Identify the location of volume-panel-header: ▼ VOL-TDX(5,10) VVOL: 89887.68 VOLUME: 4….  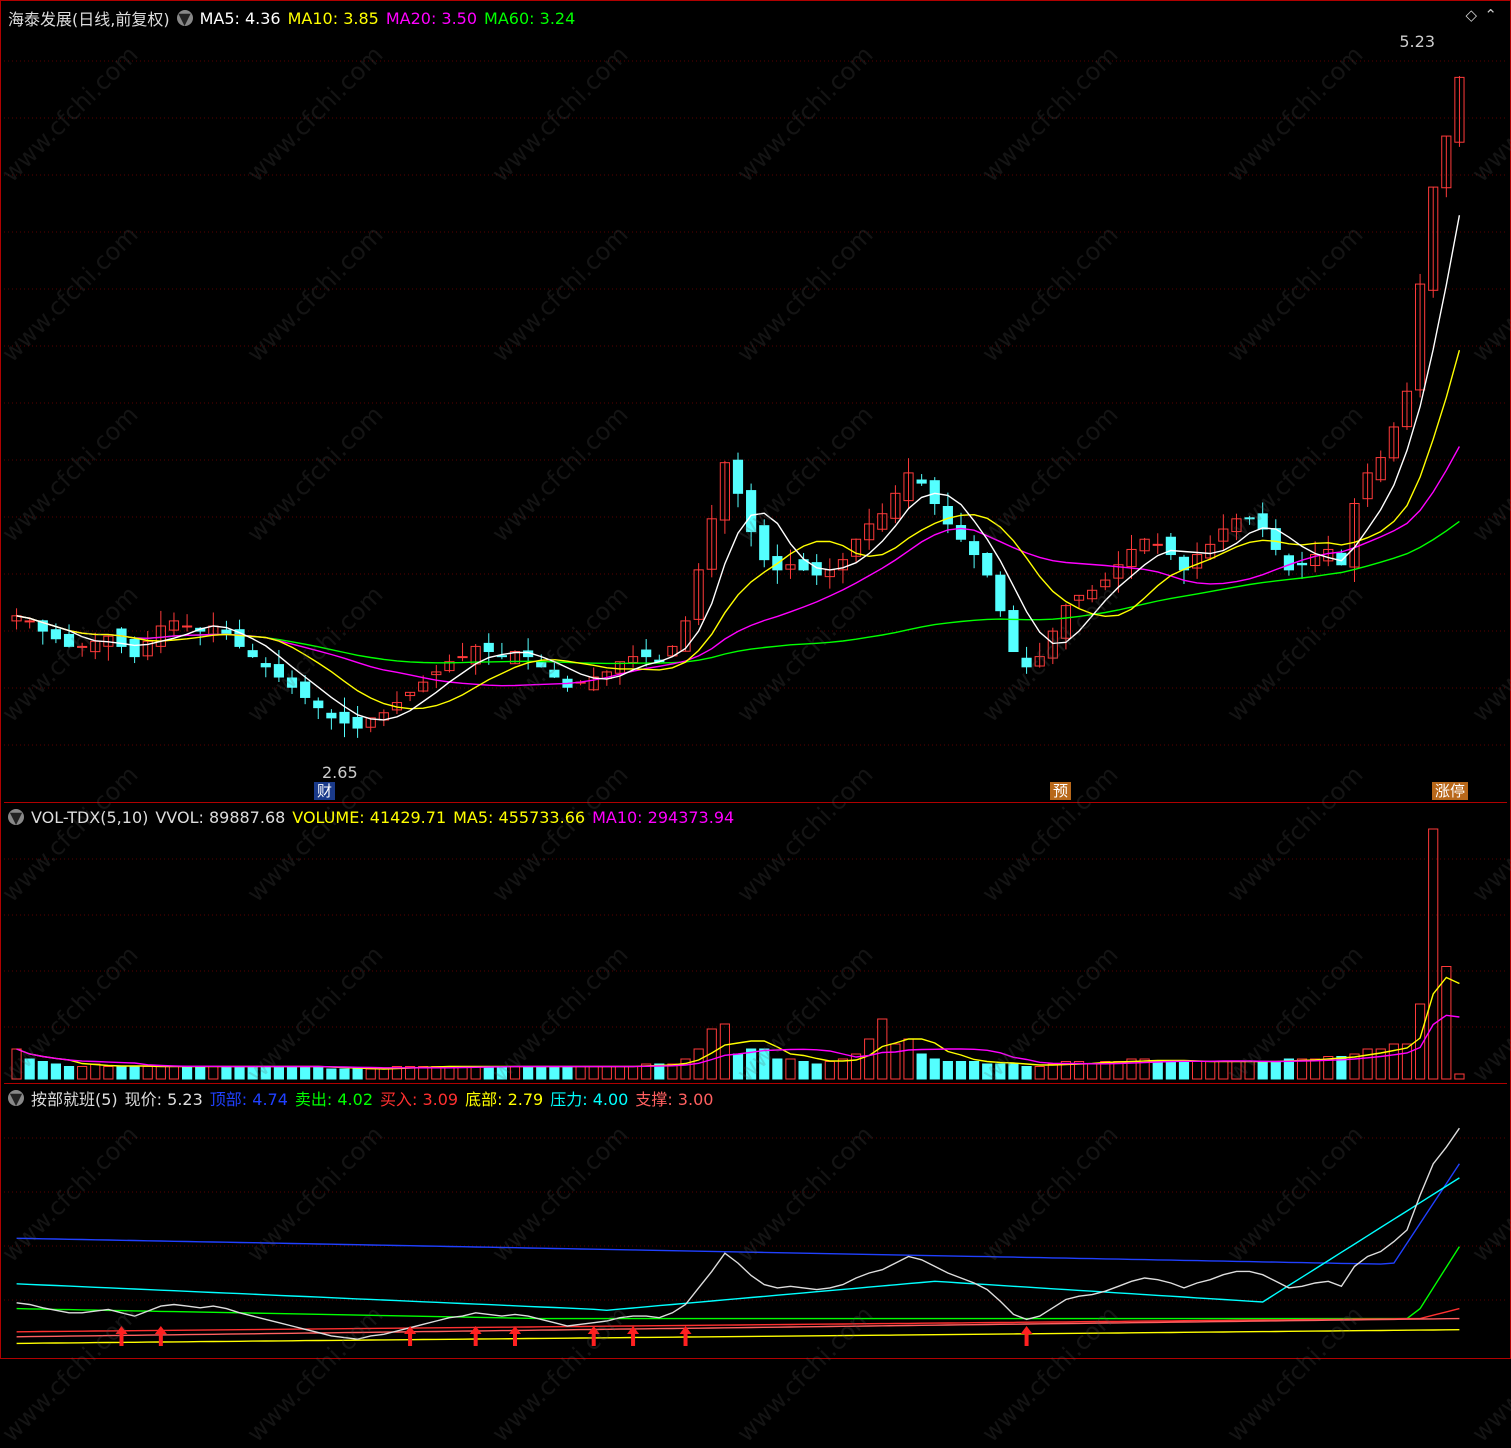
(371, 817).